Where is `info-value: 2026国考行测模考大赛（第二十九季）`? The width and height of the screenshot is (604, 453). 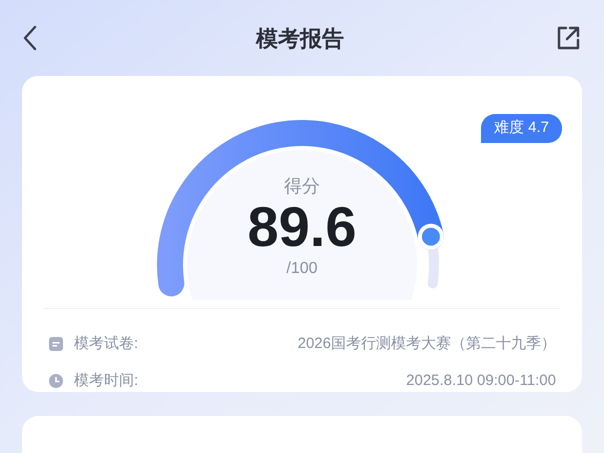 info-value: 2026国考行测模考大赛（第二十九季） is located at coordinates (427, 344).